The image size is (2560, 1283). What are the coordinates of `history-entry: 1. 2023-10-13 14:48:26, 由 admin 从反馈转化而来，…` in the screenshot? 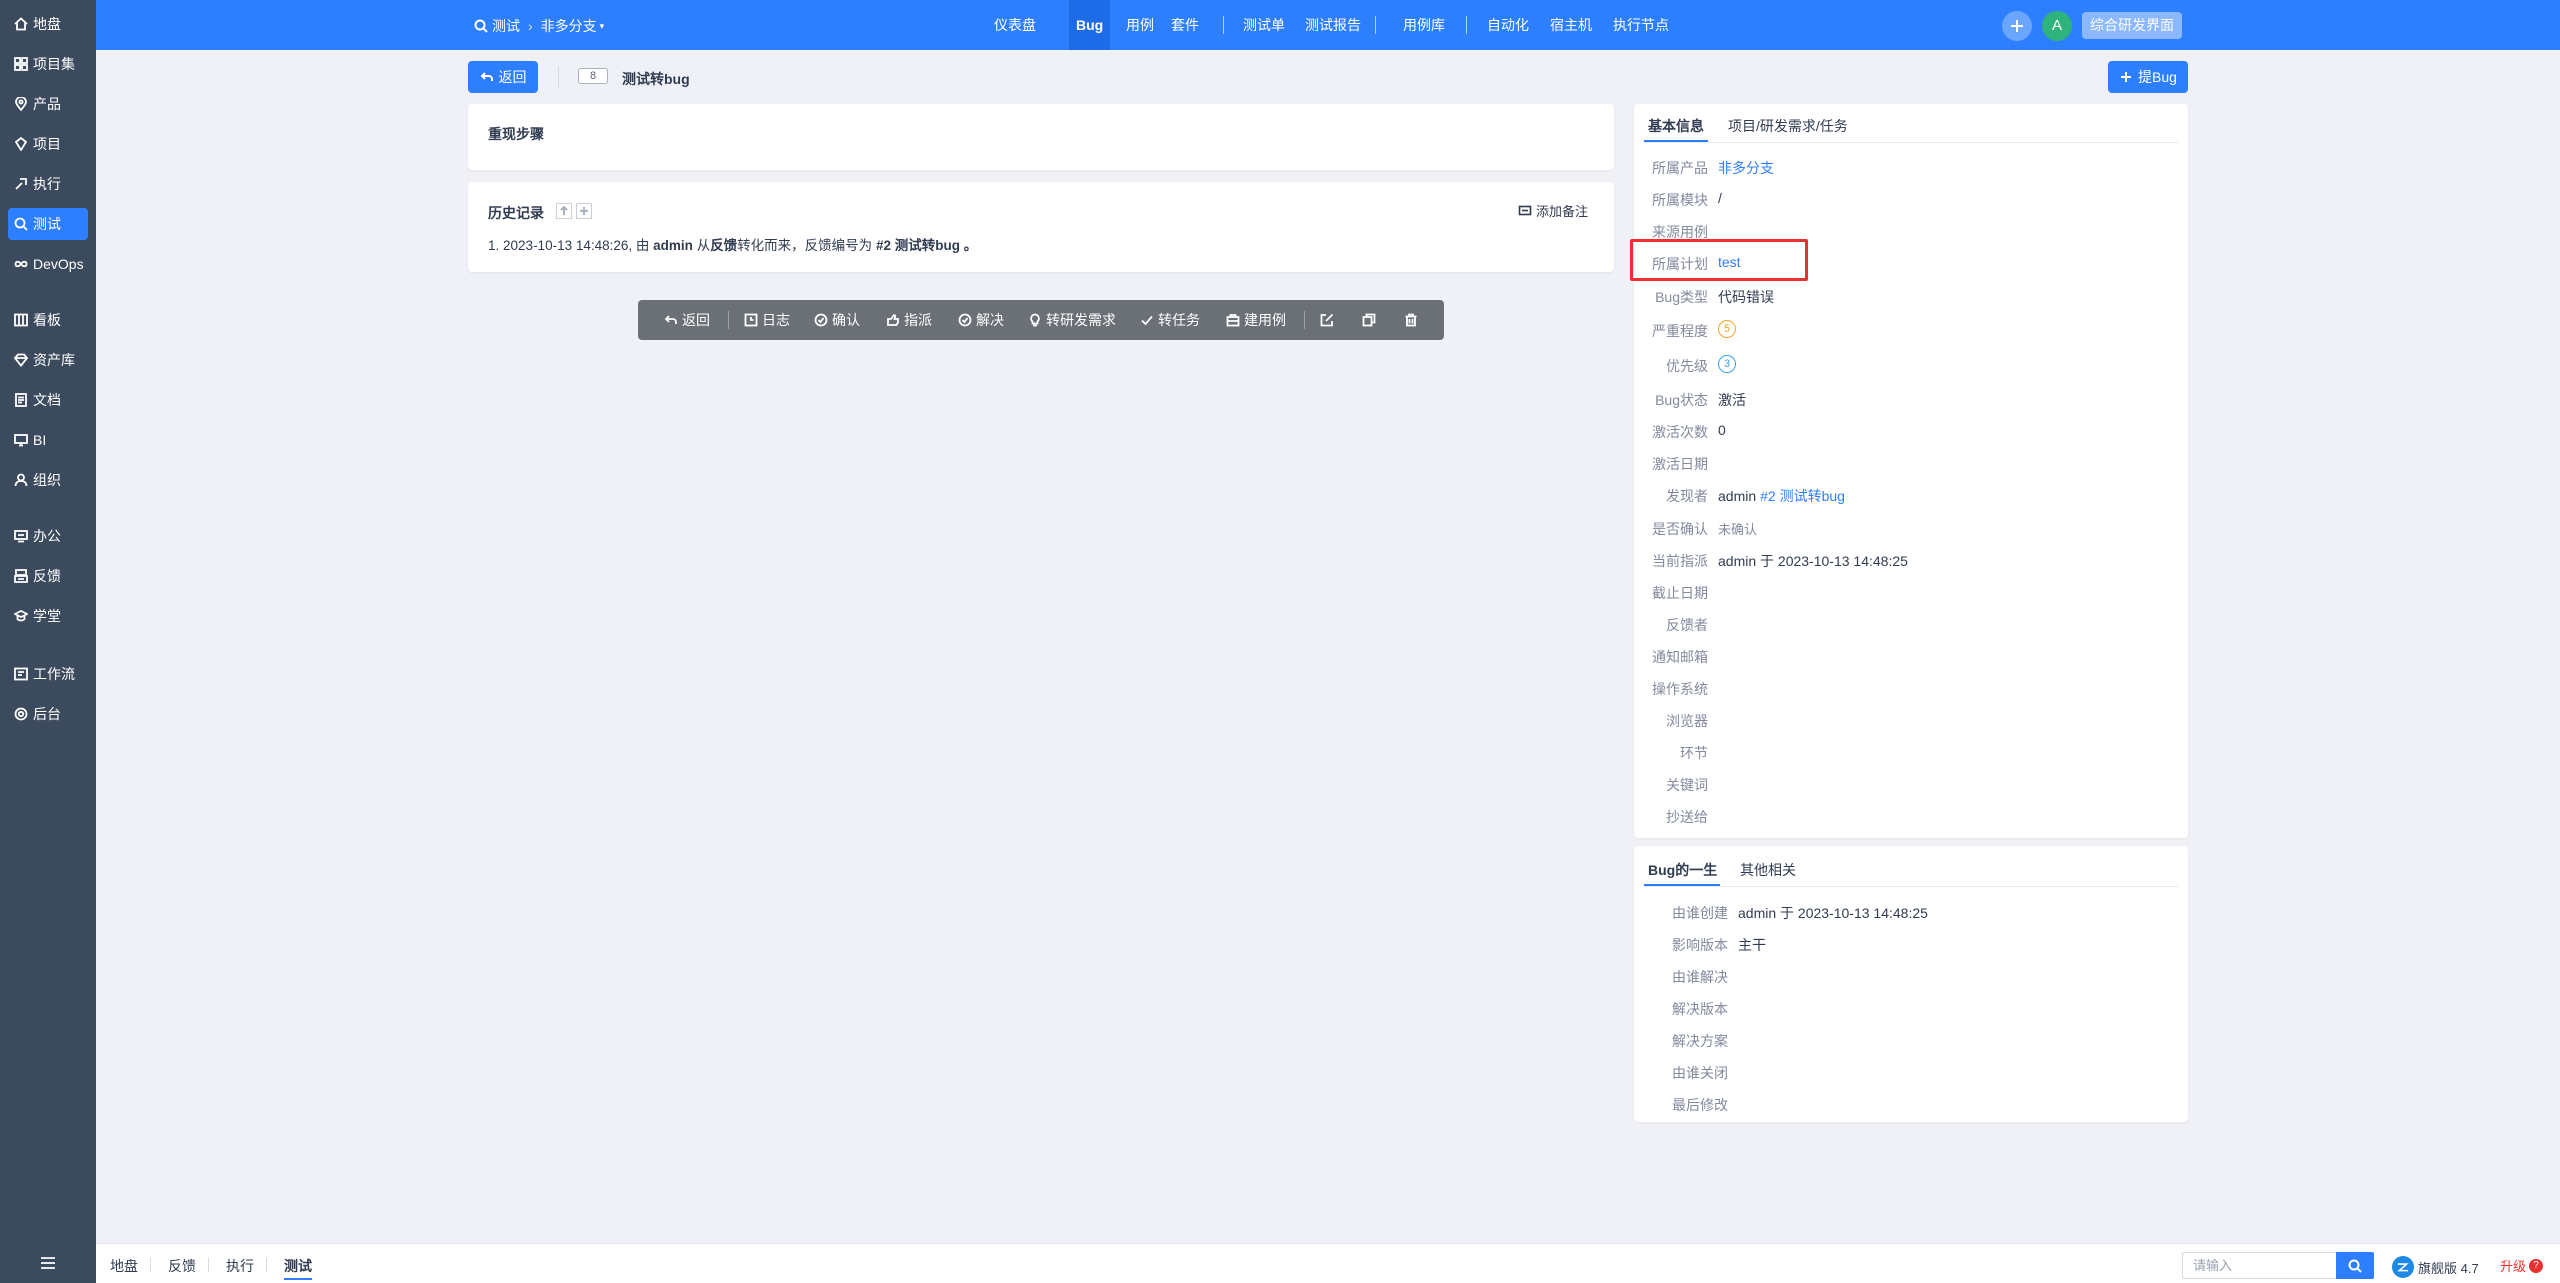 It's located at (732, 244).